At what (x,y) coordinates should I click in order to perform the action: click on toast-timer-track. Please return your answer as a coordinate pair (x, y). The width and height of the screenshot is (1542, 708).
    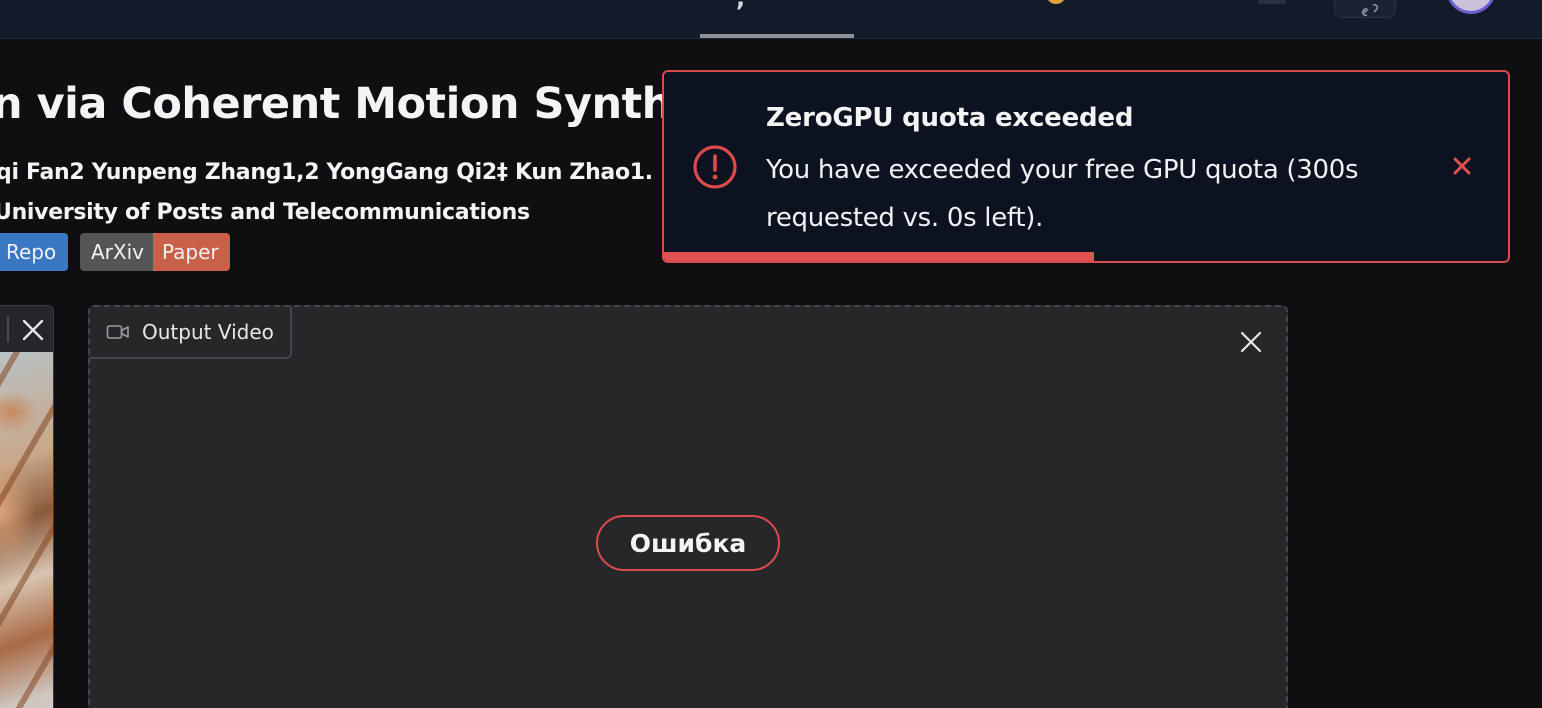
    Looking at the image, I should click on (1086, 256).